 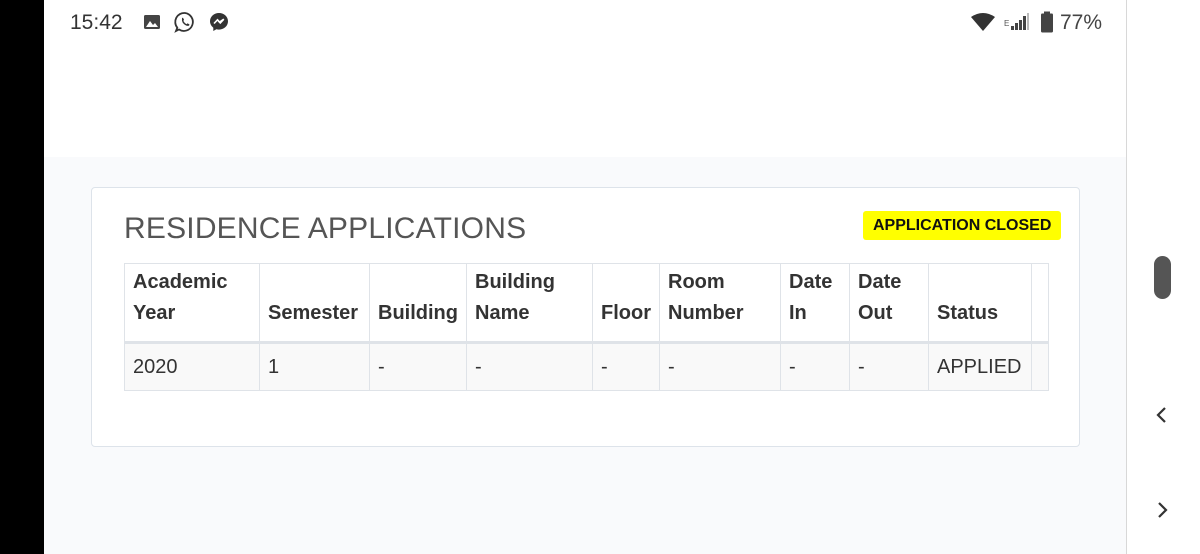 I want to click on column-header-extra, so click(x=1040, y=303).